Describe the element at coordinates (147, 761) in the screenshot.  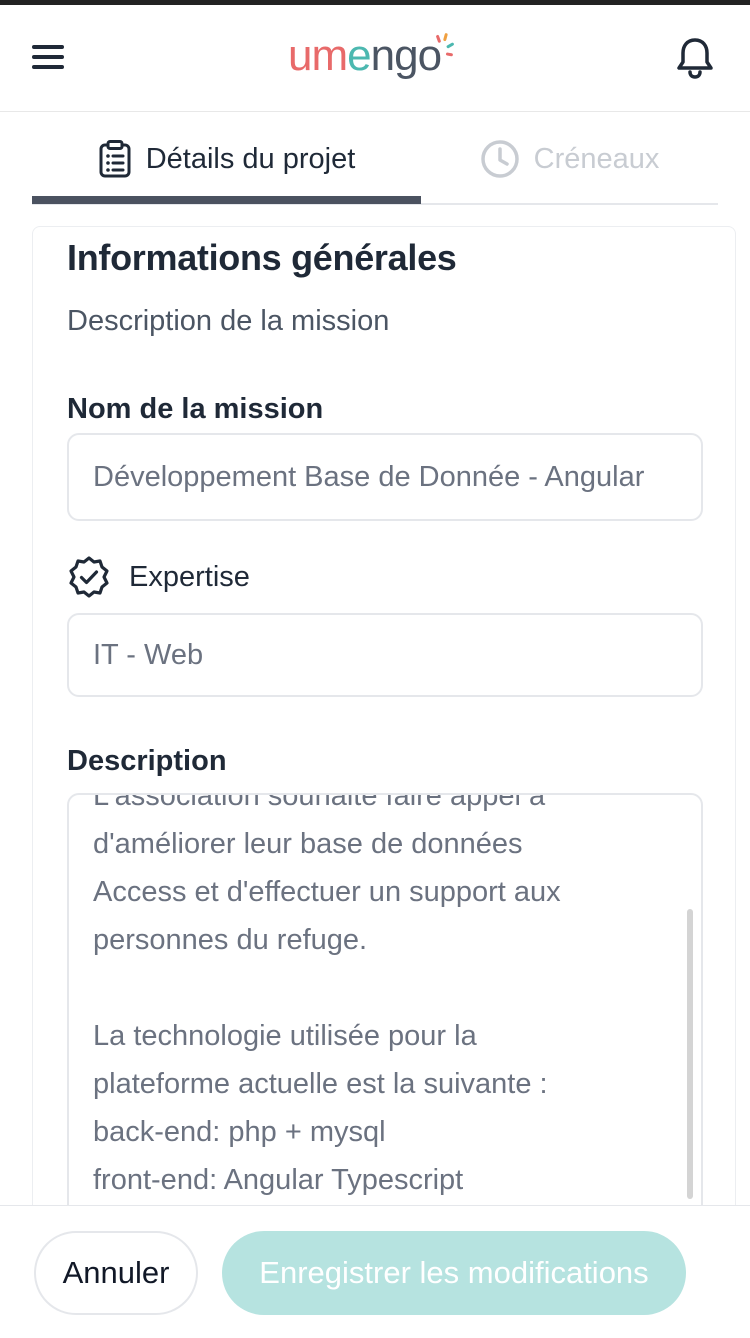
I see `description-label: Description` at that location.